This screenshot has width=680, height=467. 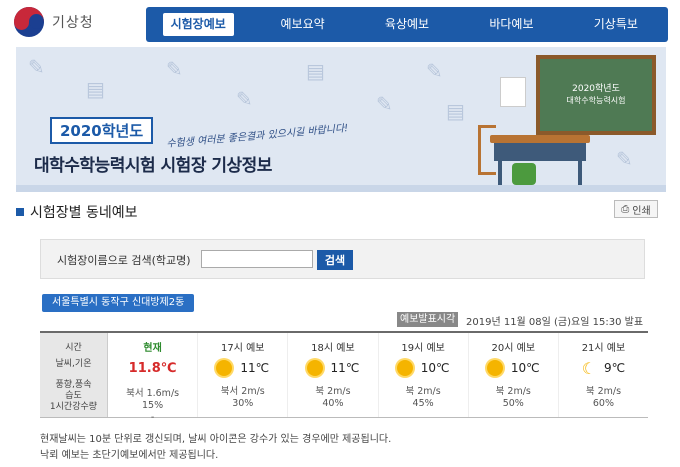 I want to click on search-label: 시험장이름으로 검색(학교명), so click(x=124, y=260).